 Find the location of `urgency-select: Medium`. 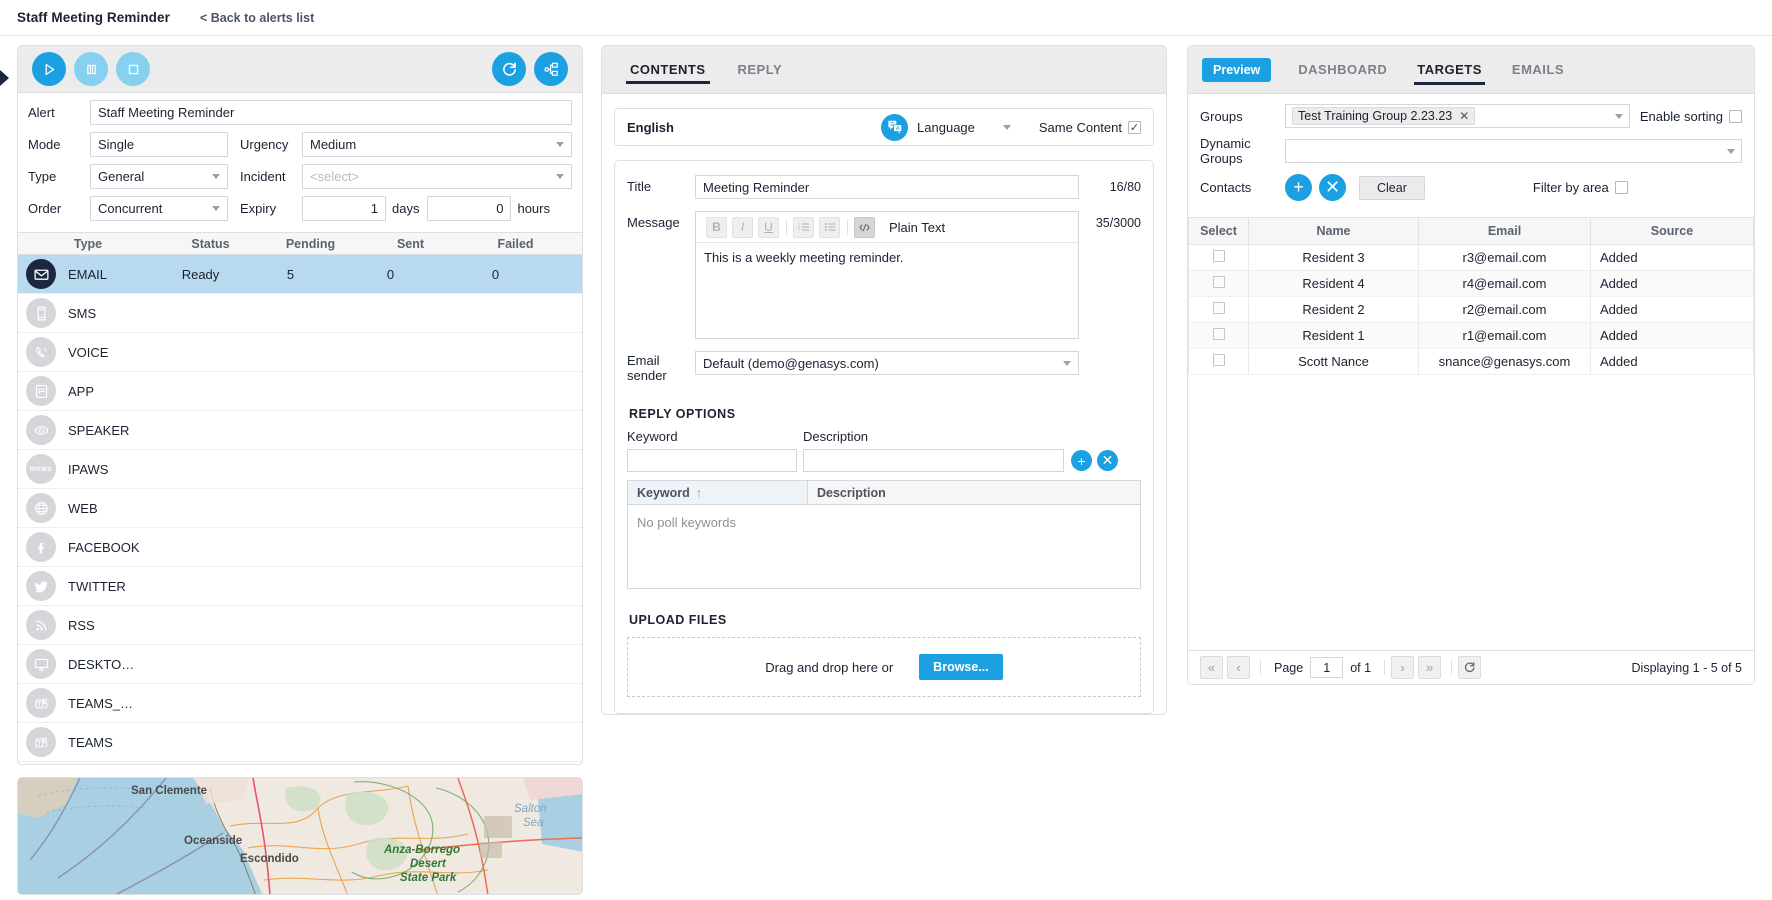

urgency-select: Medium is located at coordinates (437, 144).